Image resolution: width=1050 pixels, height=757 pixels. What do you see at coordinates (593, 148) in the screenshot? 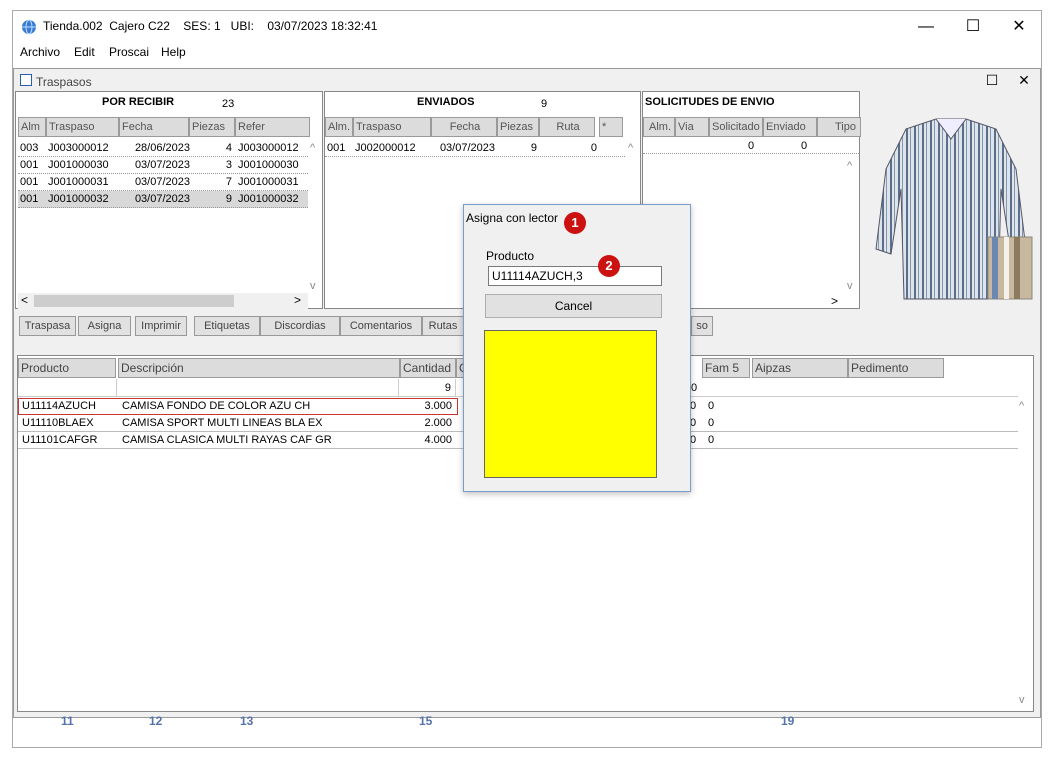
I see `cell-ruta: 0` at bounding box center [593, 148].